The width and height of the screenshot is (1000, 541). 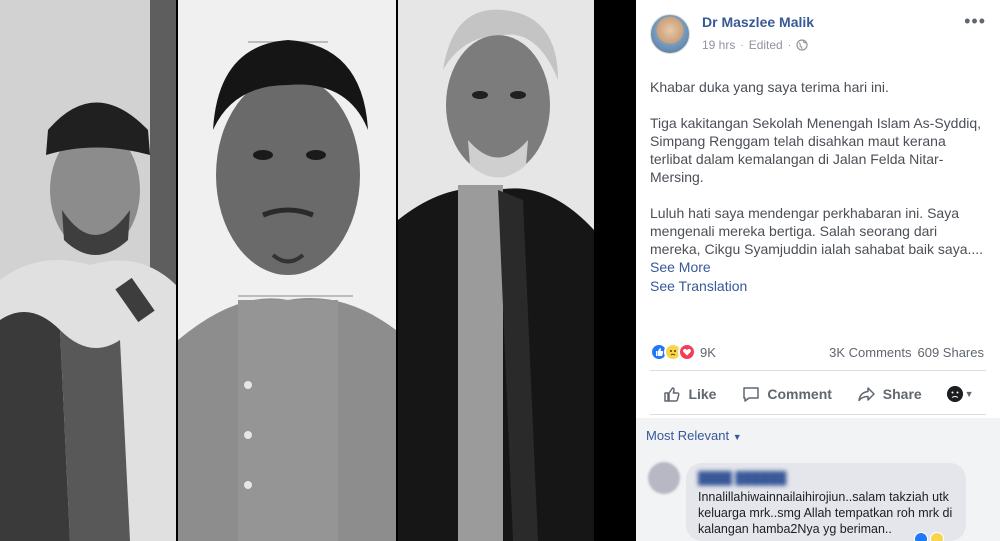 What do you see at coordinates (688, 435) in the screenshot?
I see `comment-sort-label: Most Relevant` at bounding box center [688, 435].